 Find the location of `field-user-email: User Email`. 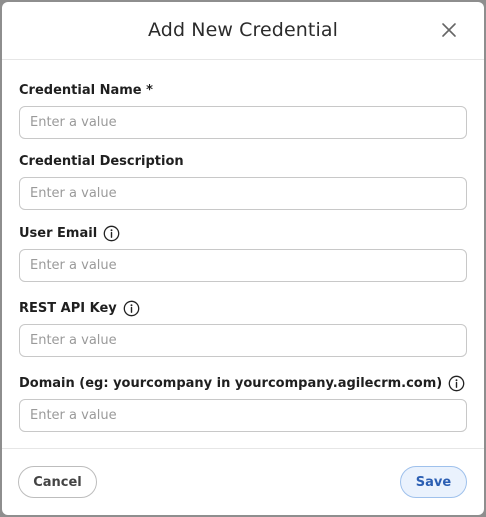

field-user-email: User Email is located at coordinates (243, 253).